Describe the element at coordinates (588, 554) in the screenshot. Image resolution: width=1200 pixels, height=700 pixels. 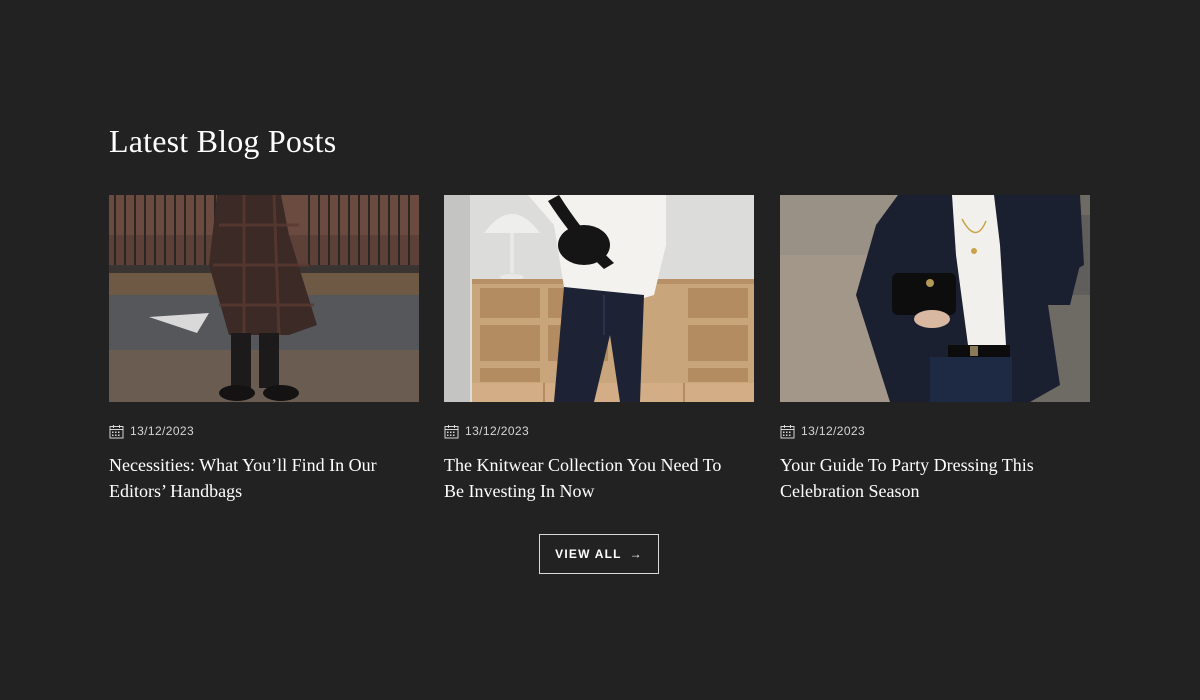
I see `view-all-label: VIEW ALL` at that location.